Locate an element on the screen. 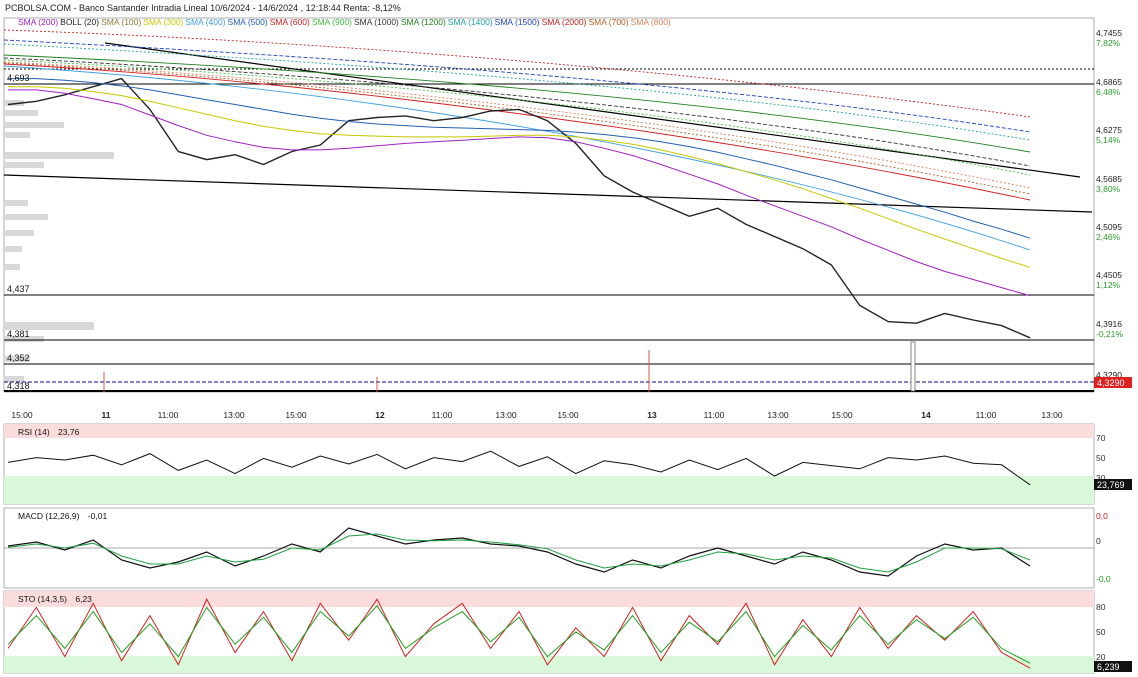 This screenshot has height=677, width=1138. price-y-tick: 4,4505 is located at coordinates (1109, 275).